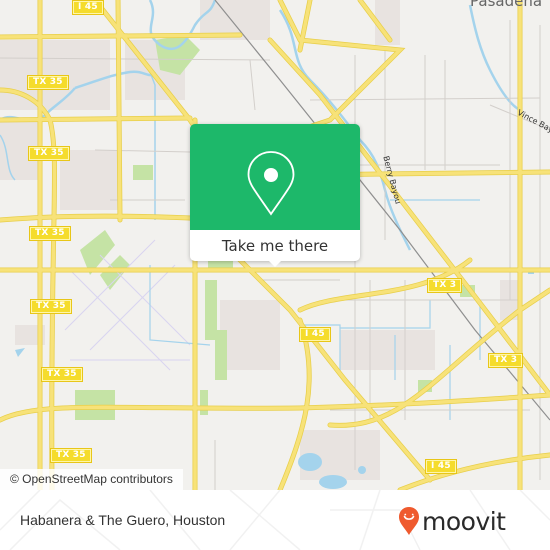 The height and width of the screenshot is (550, 550). I want to click on city-label-pasadena: Pasadena, so click(506, 5).